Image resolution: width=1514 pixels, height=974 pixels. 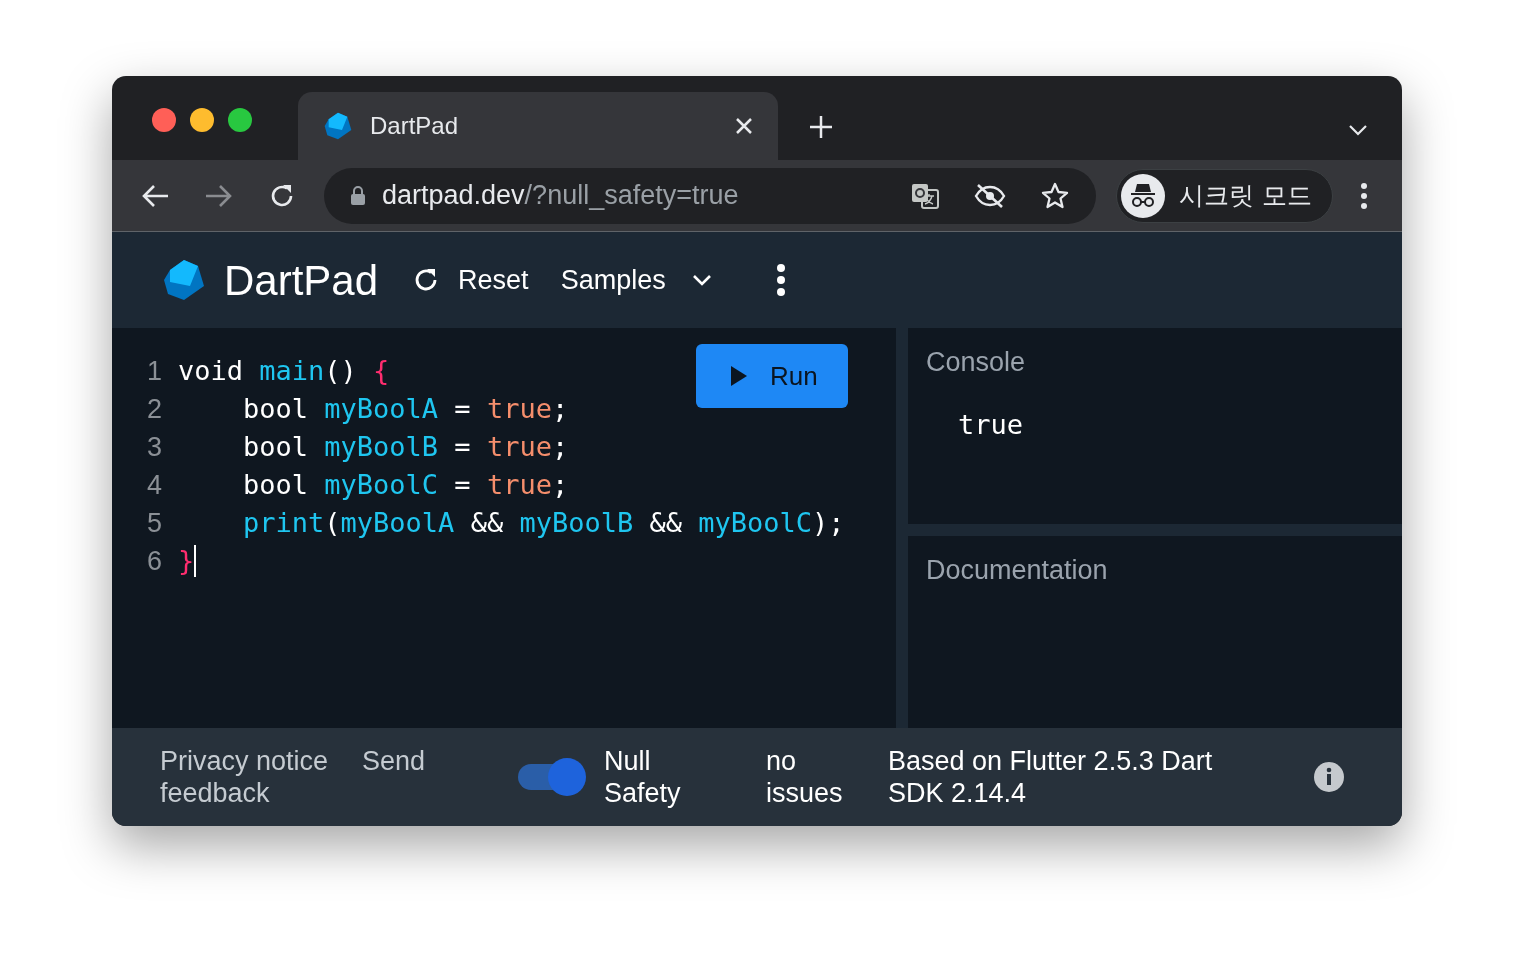 I want to click on console-output: true, so click(x=991, y=424).